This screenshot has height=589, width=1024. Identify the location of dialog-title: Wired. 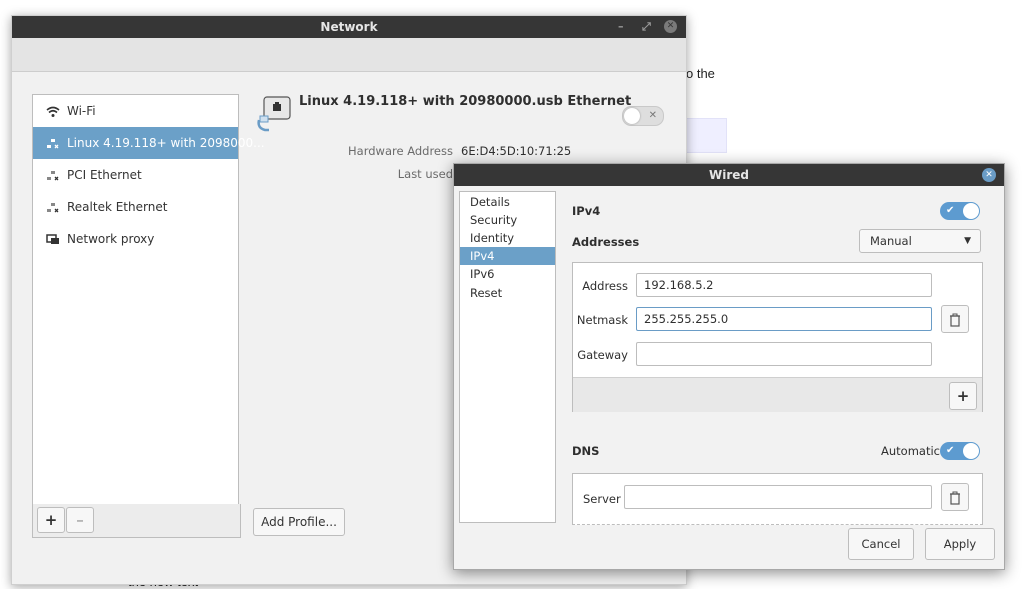
(729, 175).